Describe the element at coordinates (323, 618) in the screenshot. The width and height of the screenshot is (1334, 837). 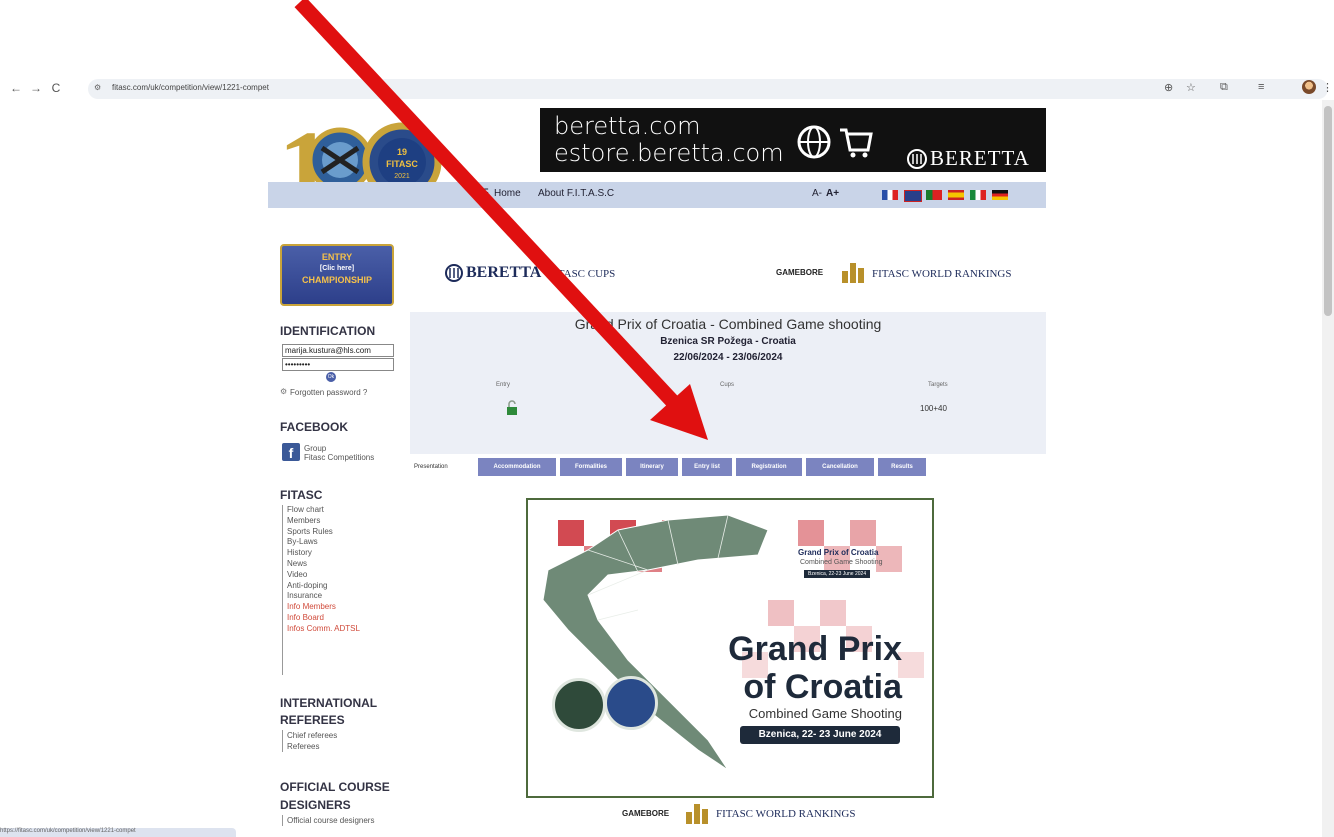
I see `fitasc-menu-item-red: Info Board` at that location.